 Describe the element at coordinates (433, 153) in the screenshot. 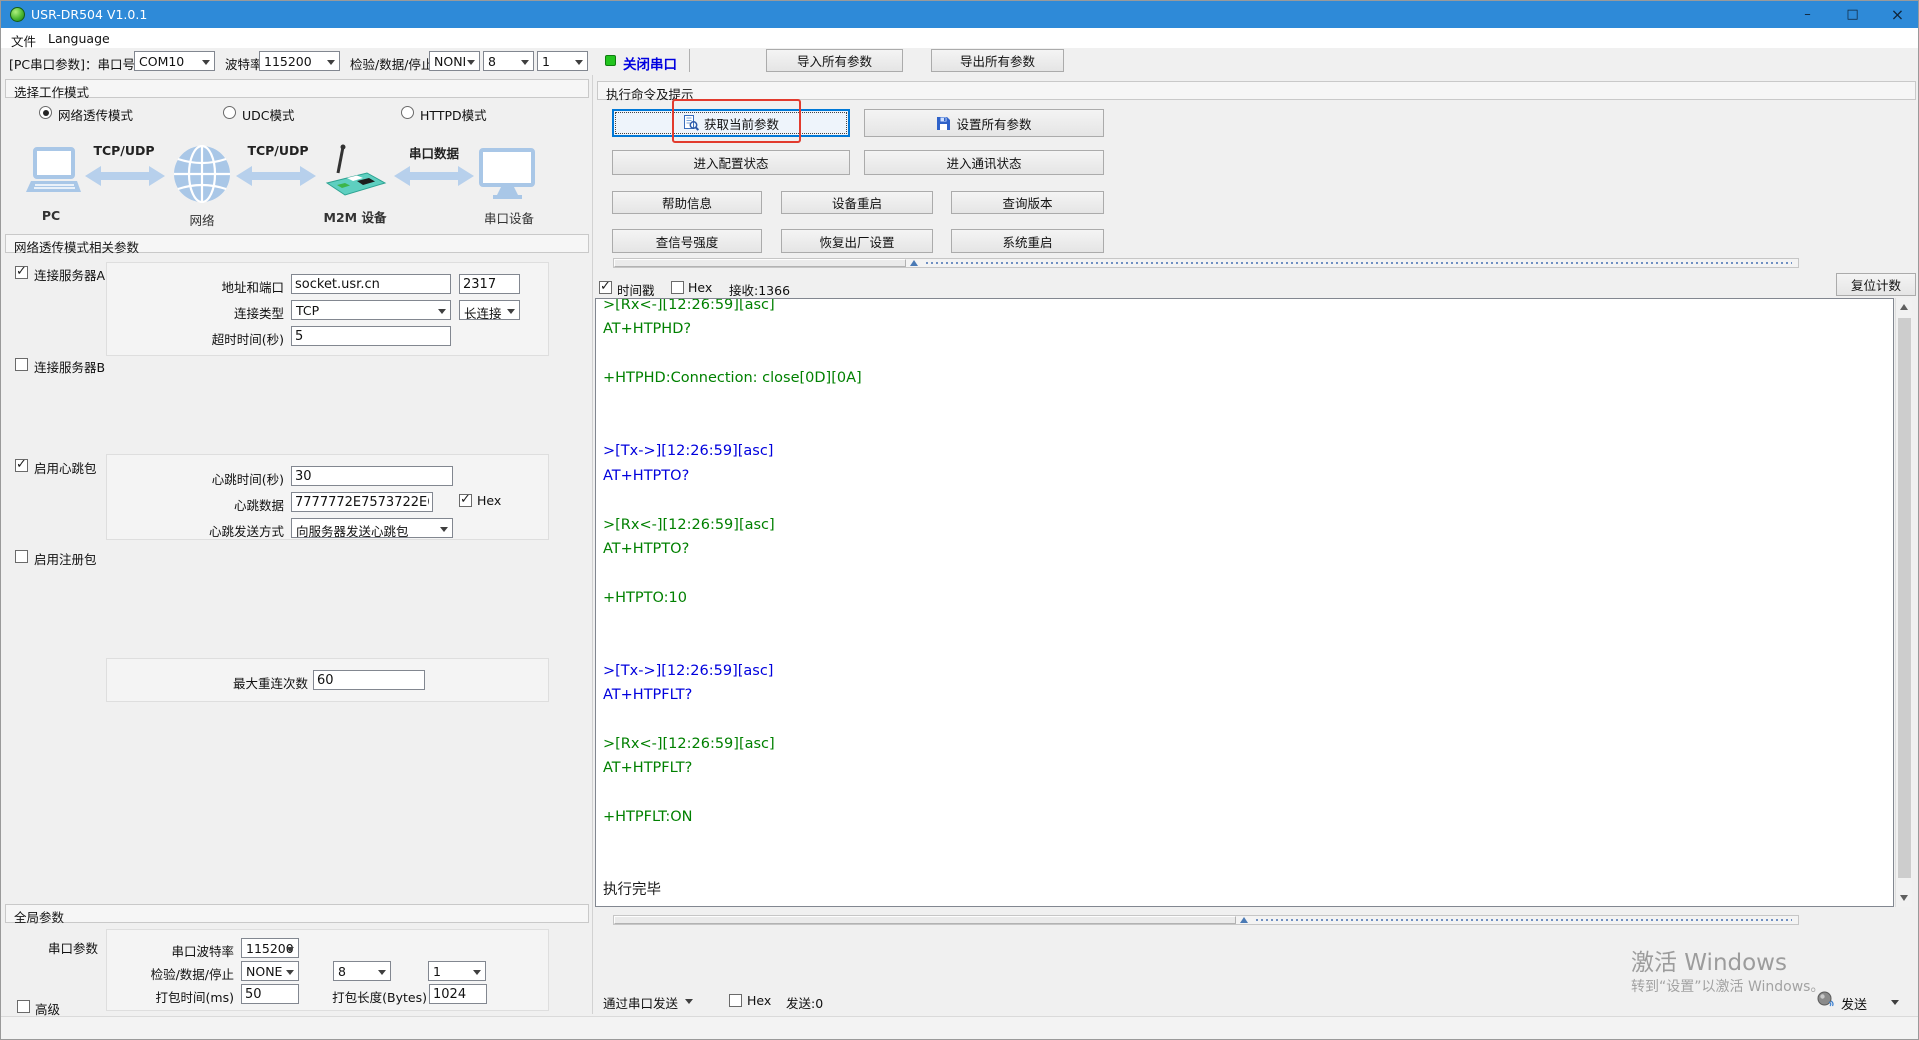

I see `link3-label: 串口数据` at that location.